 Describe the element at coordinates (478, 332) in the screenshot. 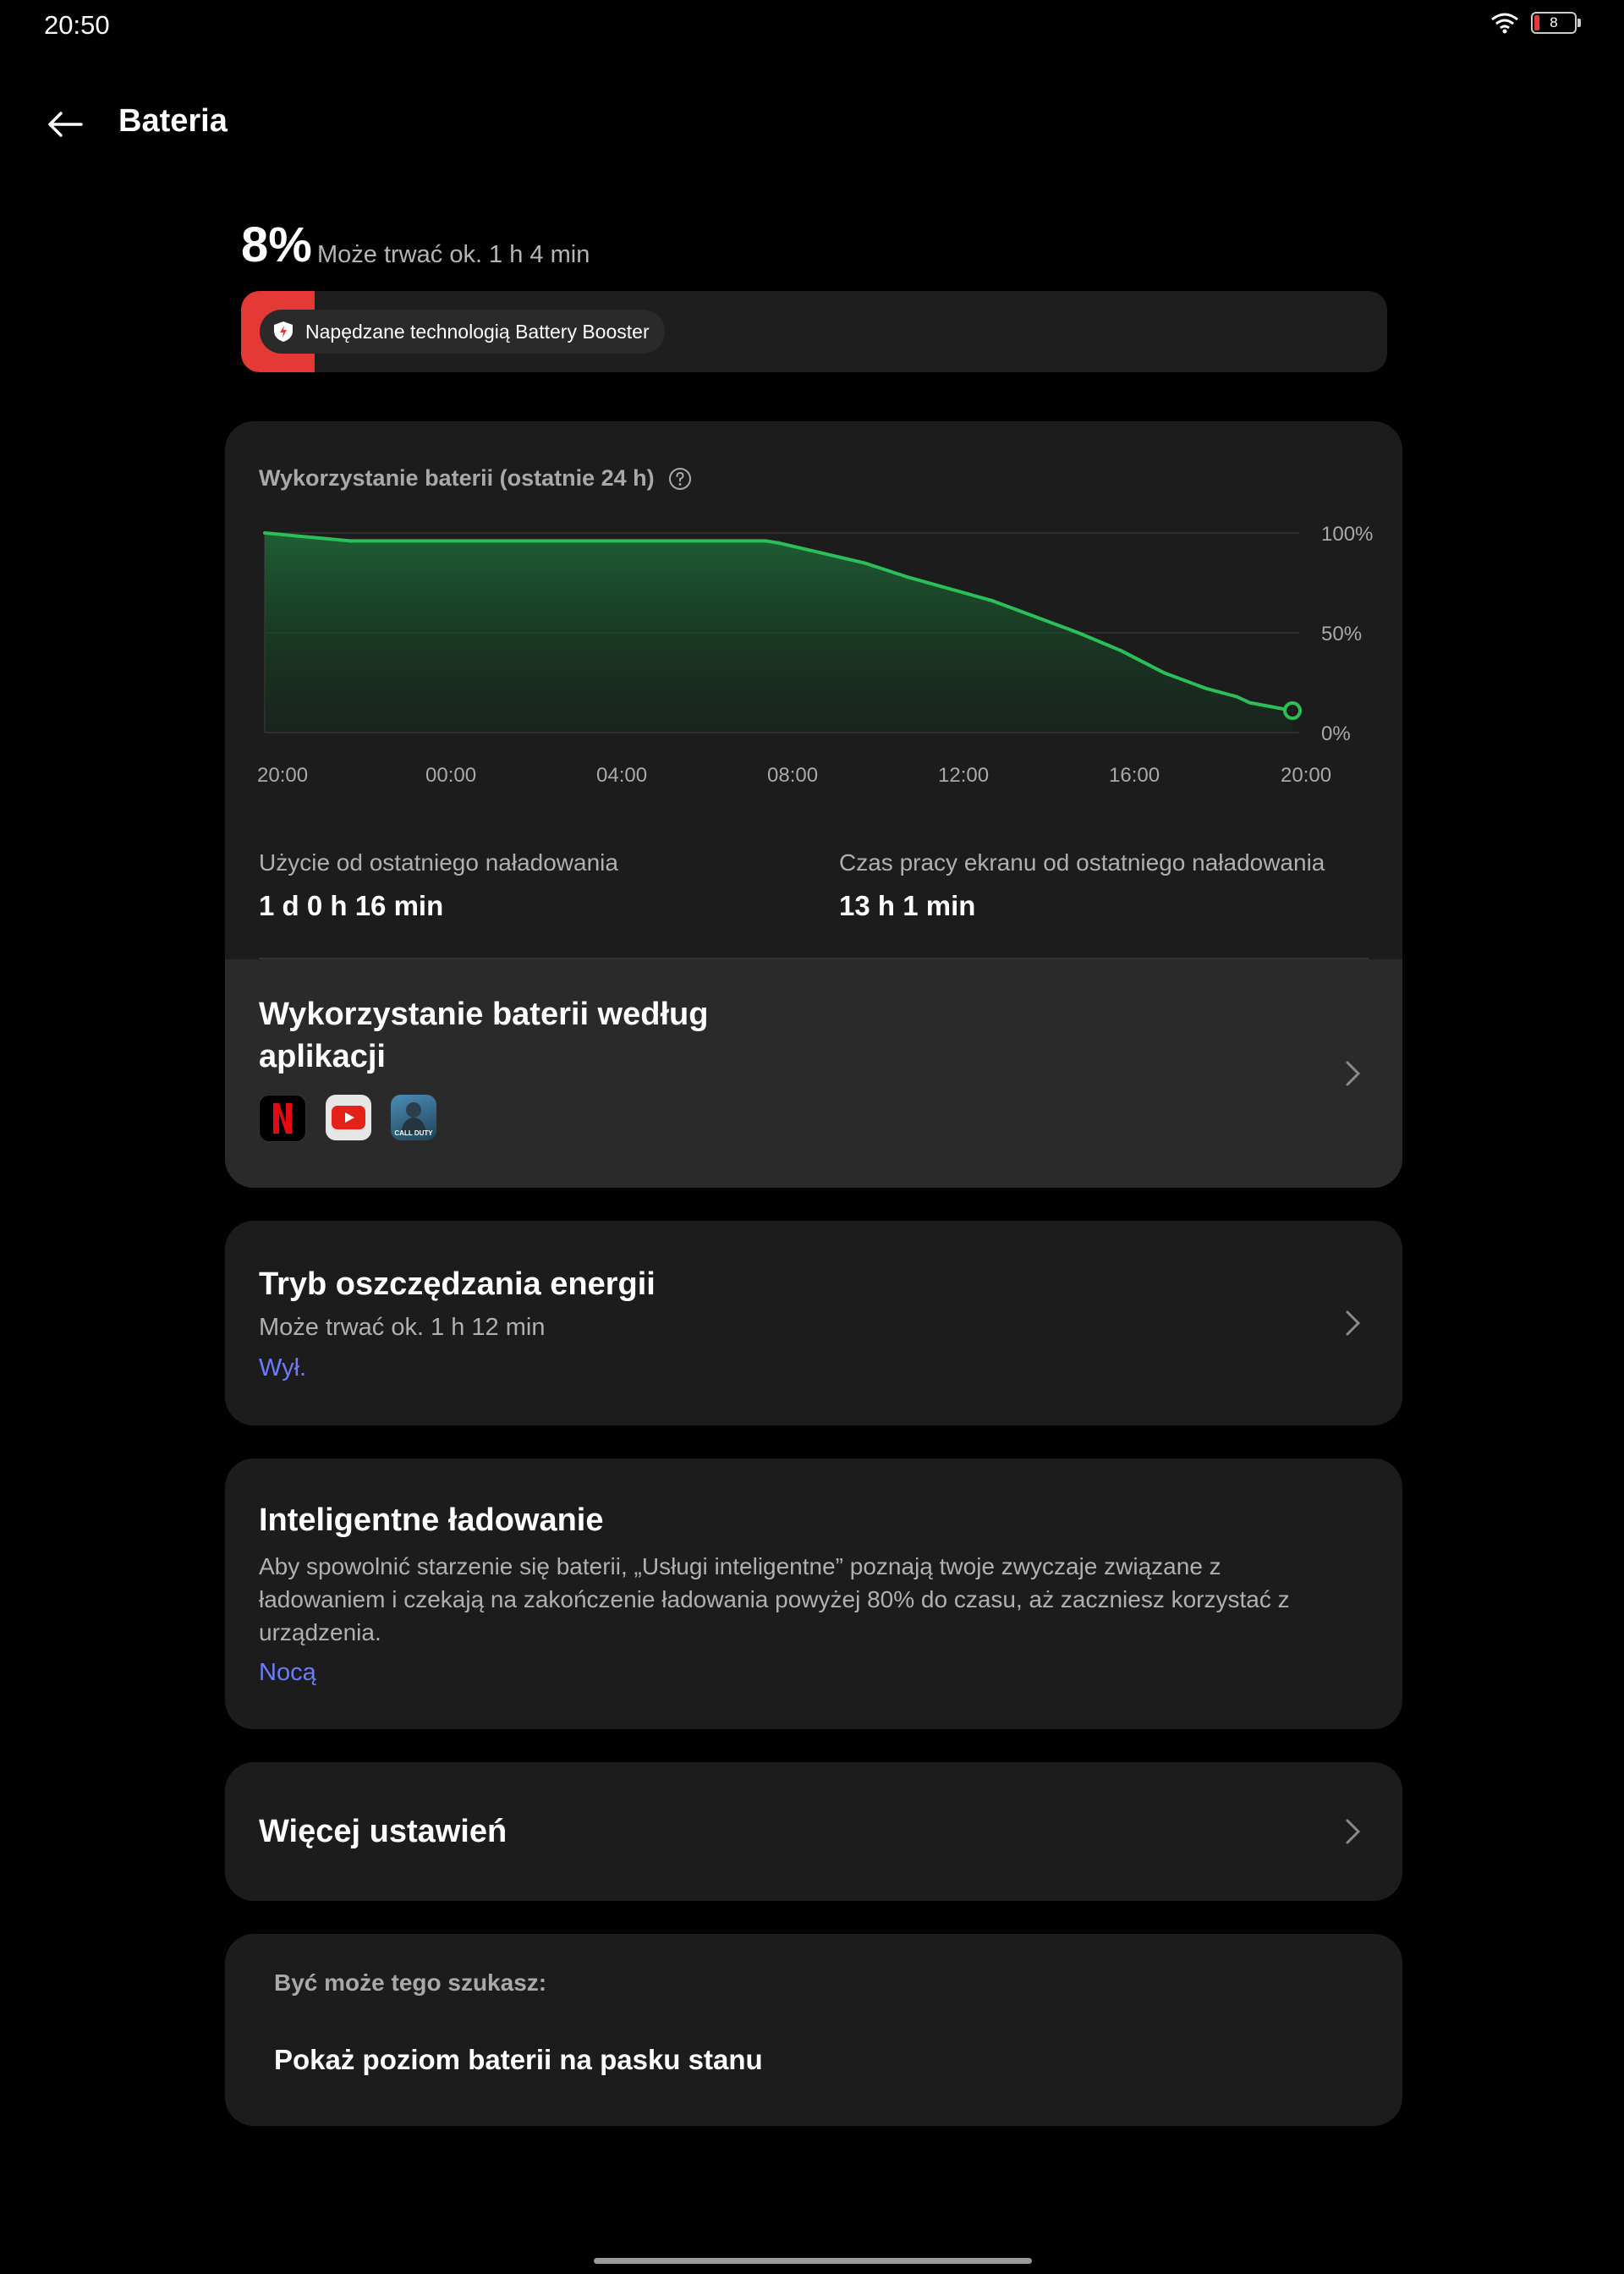

I see `booster-label: Napędzane technologią Battery Booster` at that location.